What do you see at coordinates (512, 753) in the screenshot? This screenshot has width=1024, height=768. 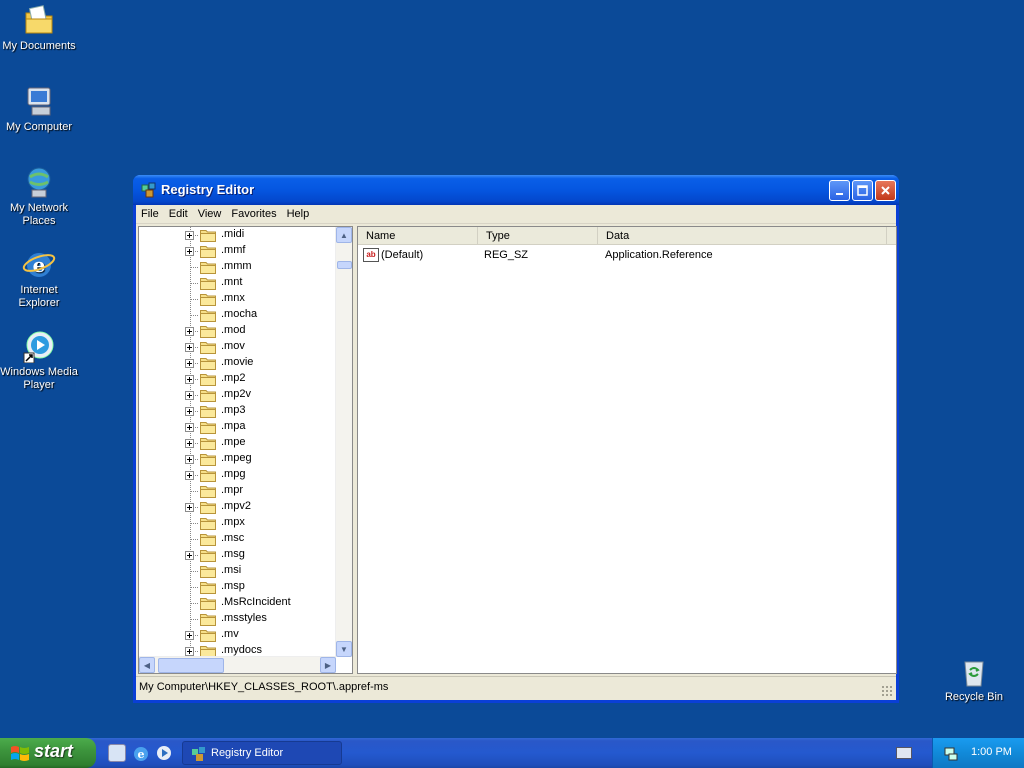 I see `taskbar: start e Registry Editor 1:00 PM` at bounding box center [512, 753].